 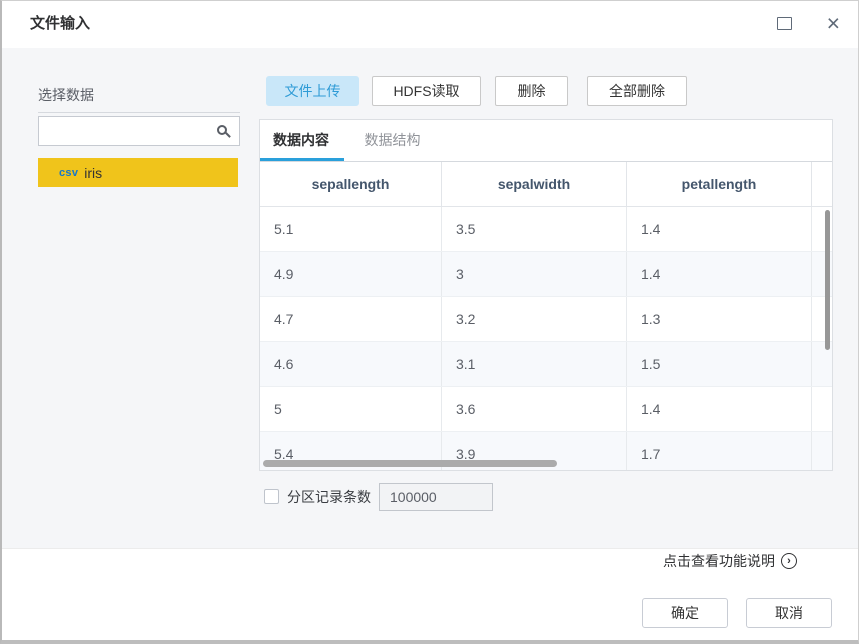 What do you see at coordinates (719, 561) in the screenshot?
I see `help-link-label: 点击查看功能说明` at bounding box center [719, 561].